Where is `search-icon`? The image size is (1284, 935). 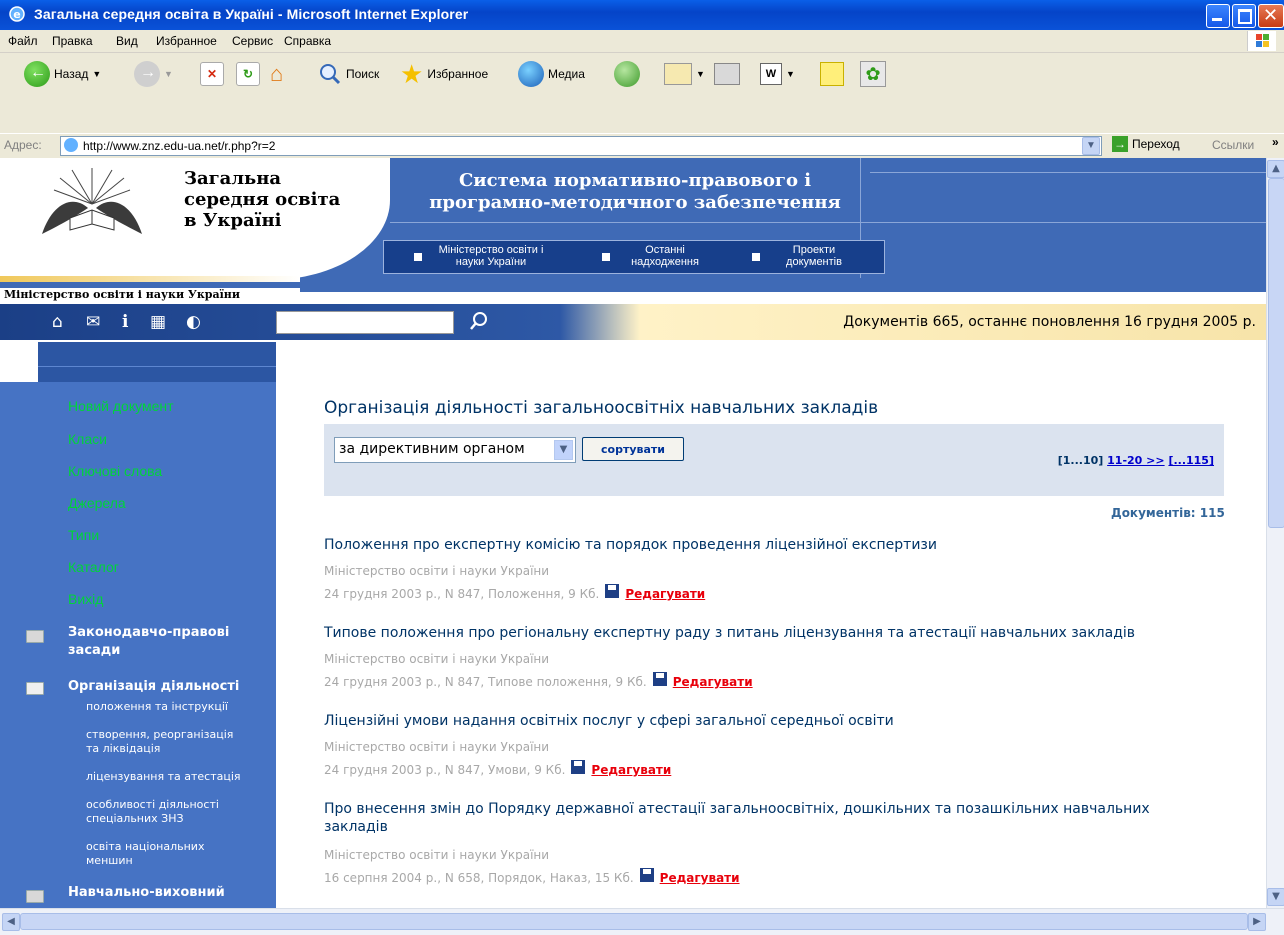
search-icon is located at coordinates (479, 322).